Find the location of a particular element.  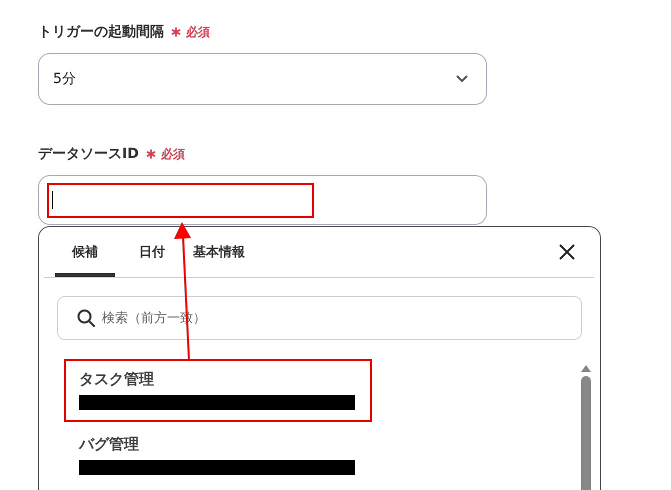

chevron-down-icon is located at coordinates (462, 79).